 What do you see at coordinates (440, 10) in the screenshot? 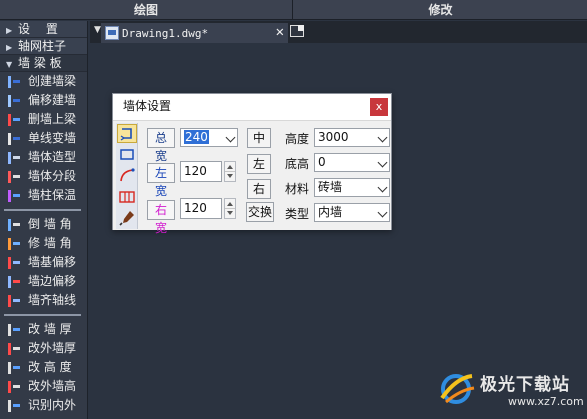
I see `section-modify: 修改` at bounding box center [440, 10].